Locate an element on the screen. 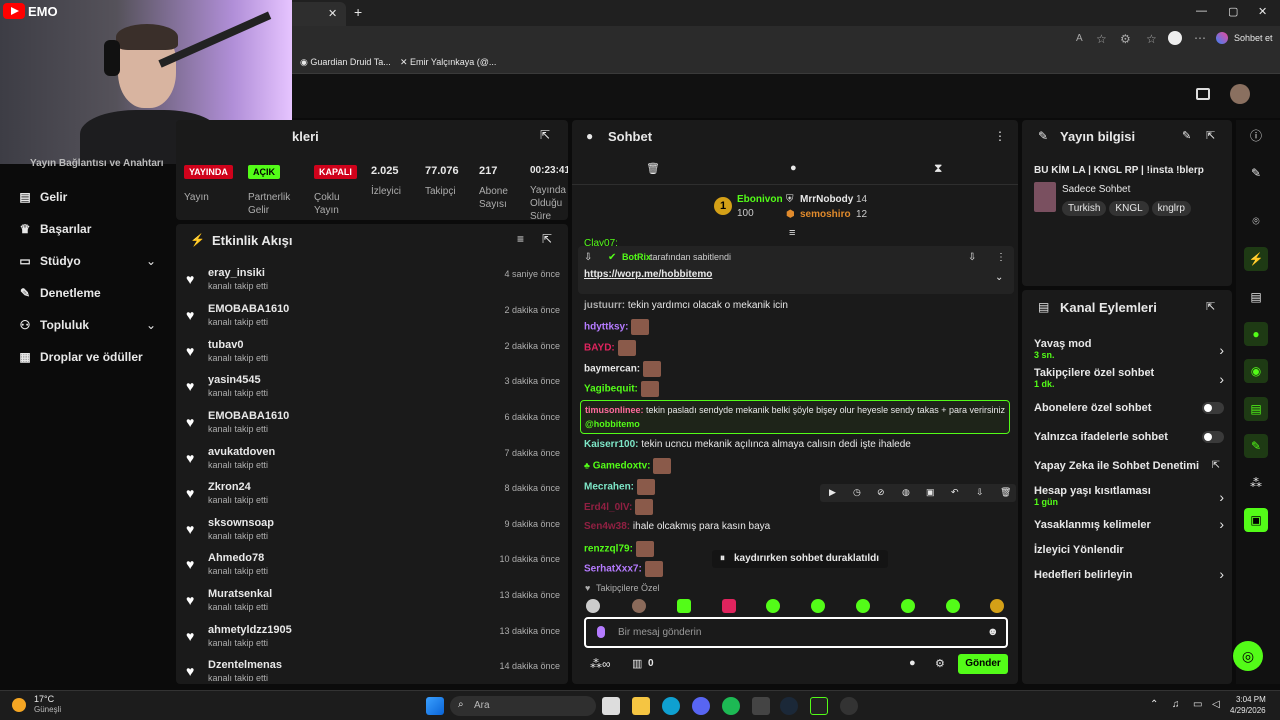 The height and width of the screenshot is (720, 1280). chat-user: hdyttksy: is located at coordinates (606, 327).